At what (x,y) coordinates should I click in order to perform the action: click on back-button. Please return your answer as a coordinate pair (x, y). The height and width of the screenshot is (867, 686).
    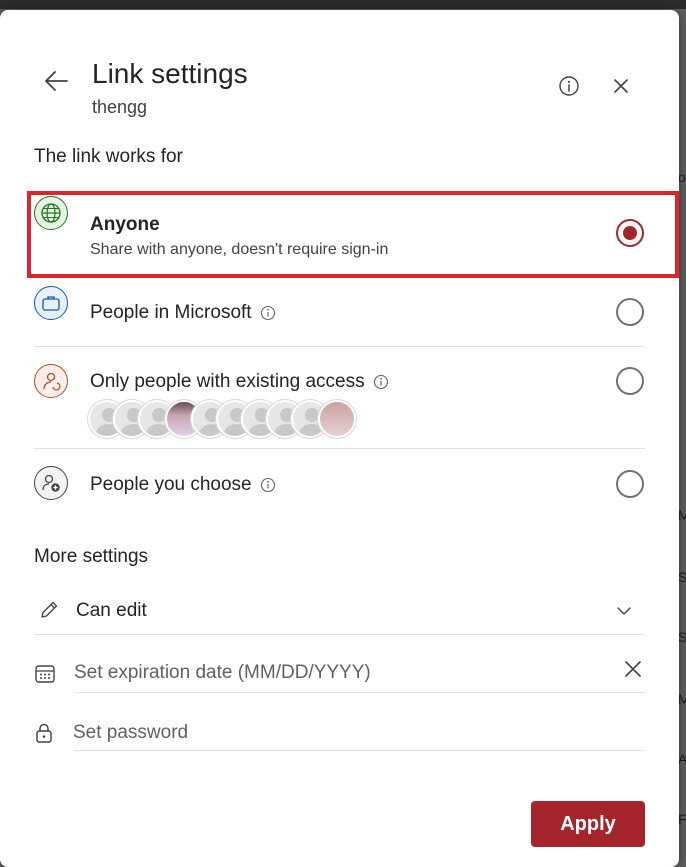
    Looking at the image, I should click on (56, 81).